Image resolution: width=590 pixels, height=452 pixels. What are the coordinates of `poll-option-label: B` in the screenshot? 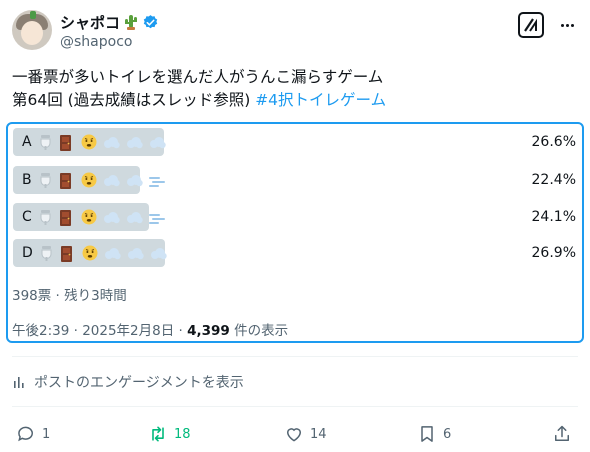 It's located at (94, 180).